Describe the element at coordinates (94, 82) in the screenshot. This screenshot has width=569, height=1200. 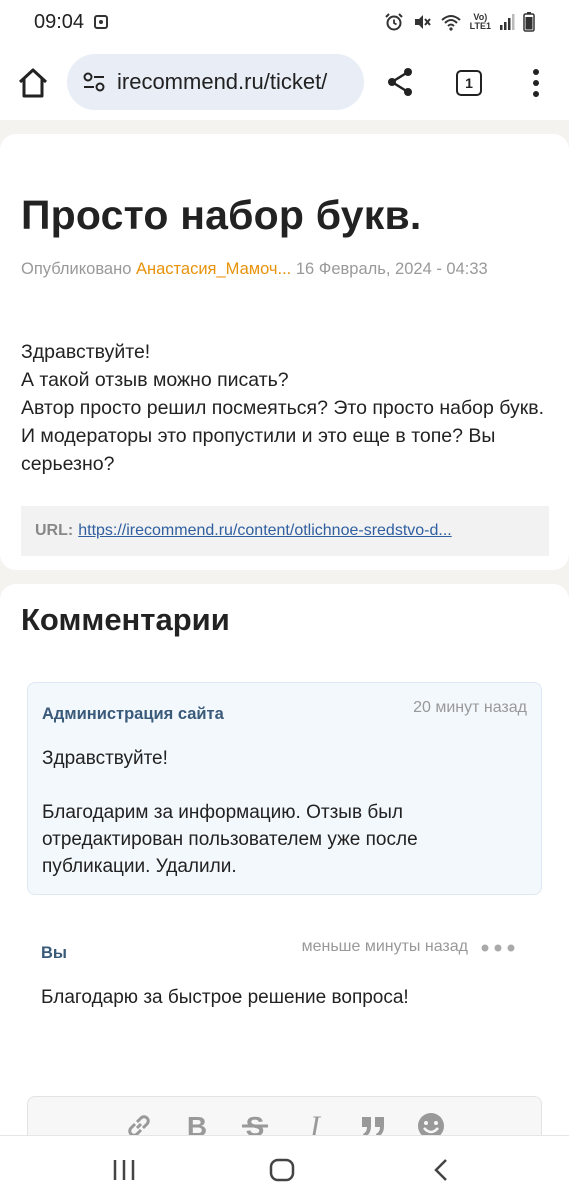
I see `site-settings-icon` at that location.